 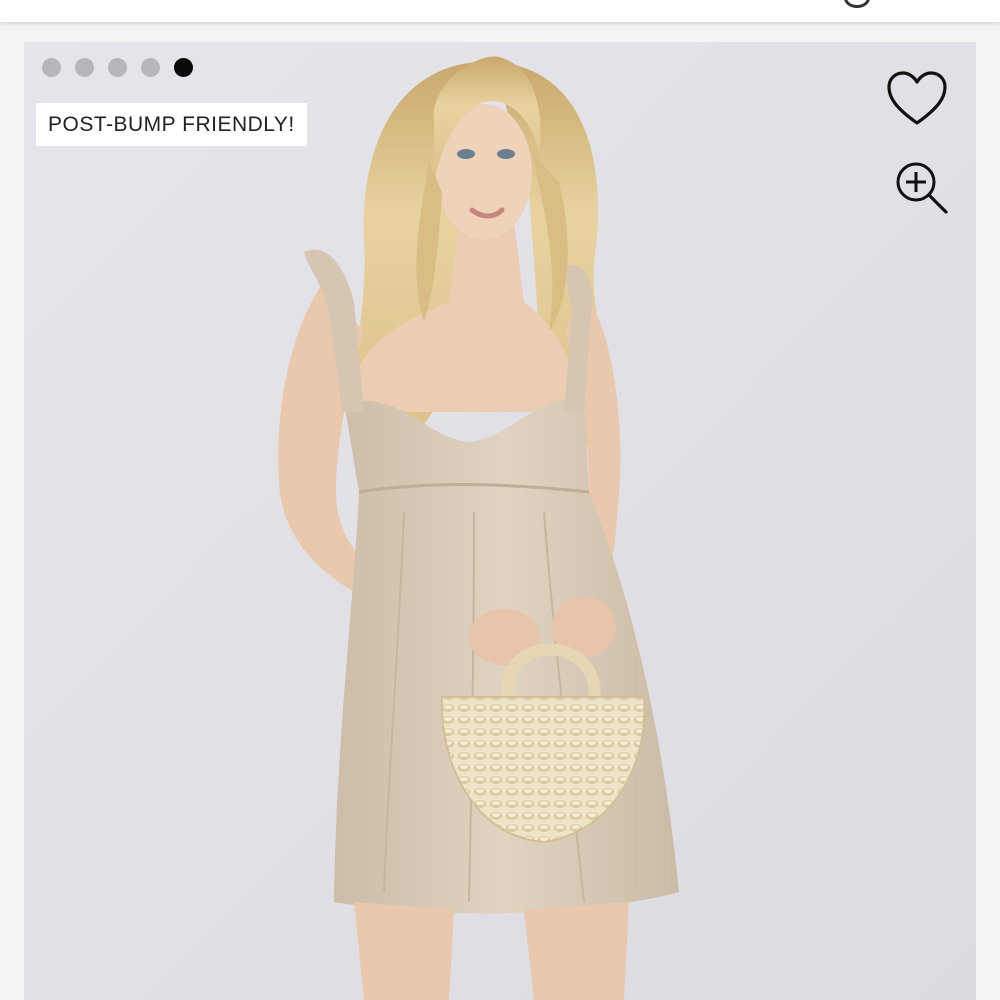 I want to click on search-icon, so click(x=857, y=4).